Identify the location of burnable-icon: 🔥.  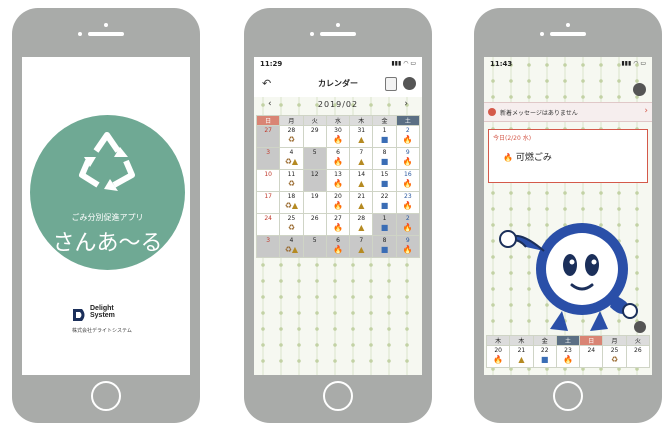
(508, 157).